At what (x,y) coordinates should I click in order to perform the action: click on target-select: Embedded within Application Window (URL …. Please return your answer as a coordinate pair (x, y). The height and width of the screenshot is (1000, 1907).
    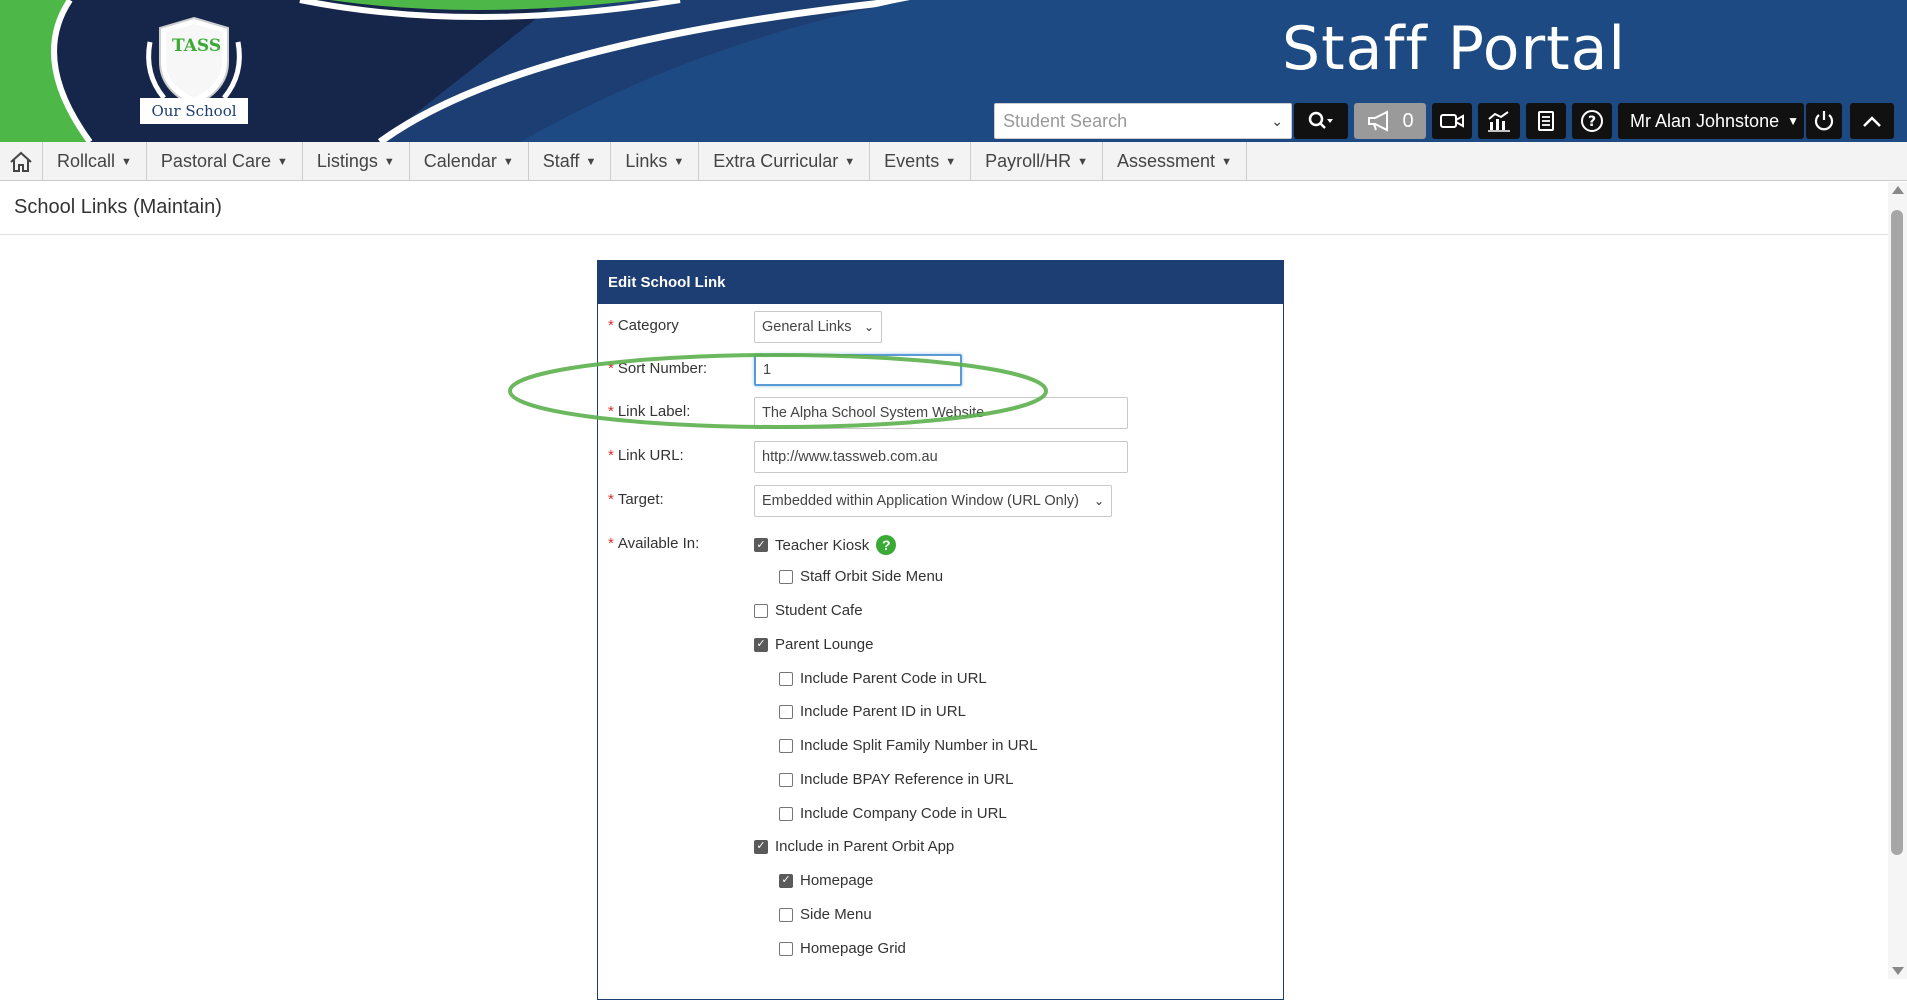
    Looking at the image, I should click on (933, 501).